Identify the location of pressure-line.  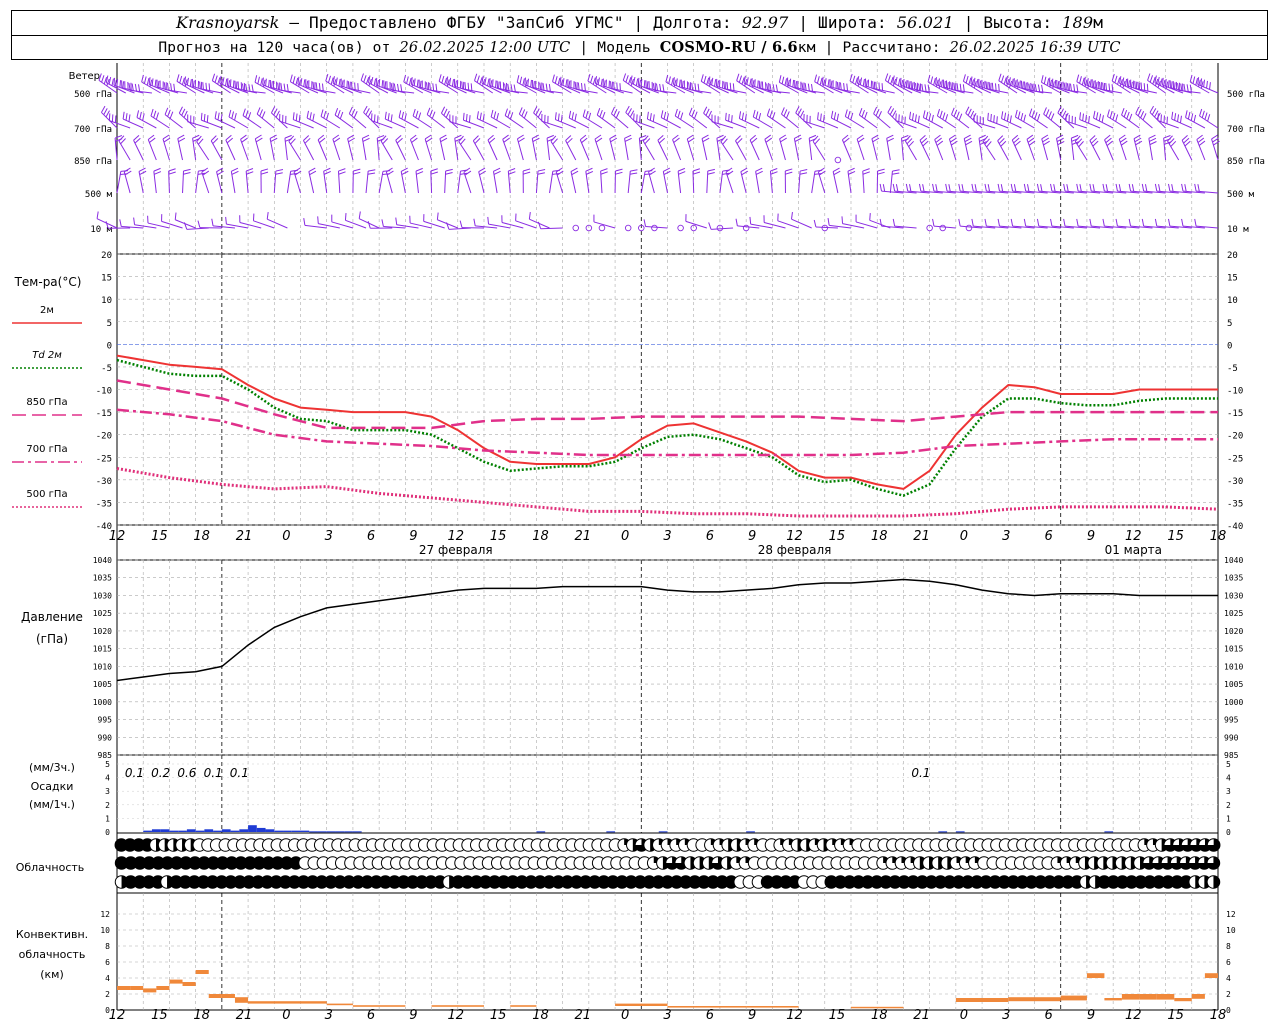
(667, 630).